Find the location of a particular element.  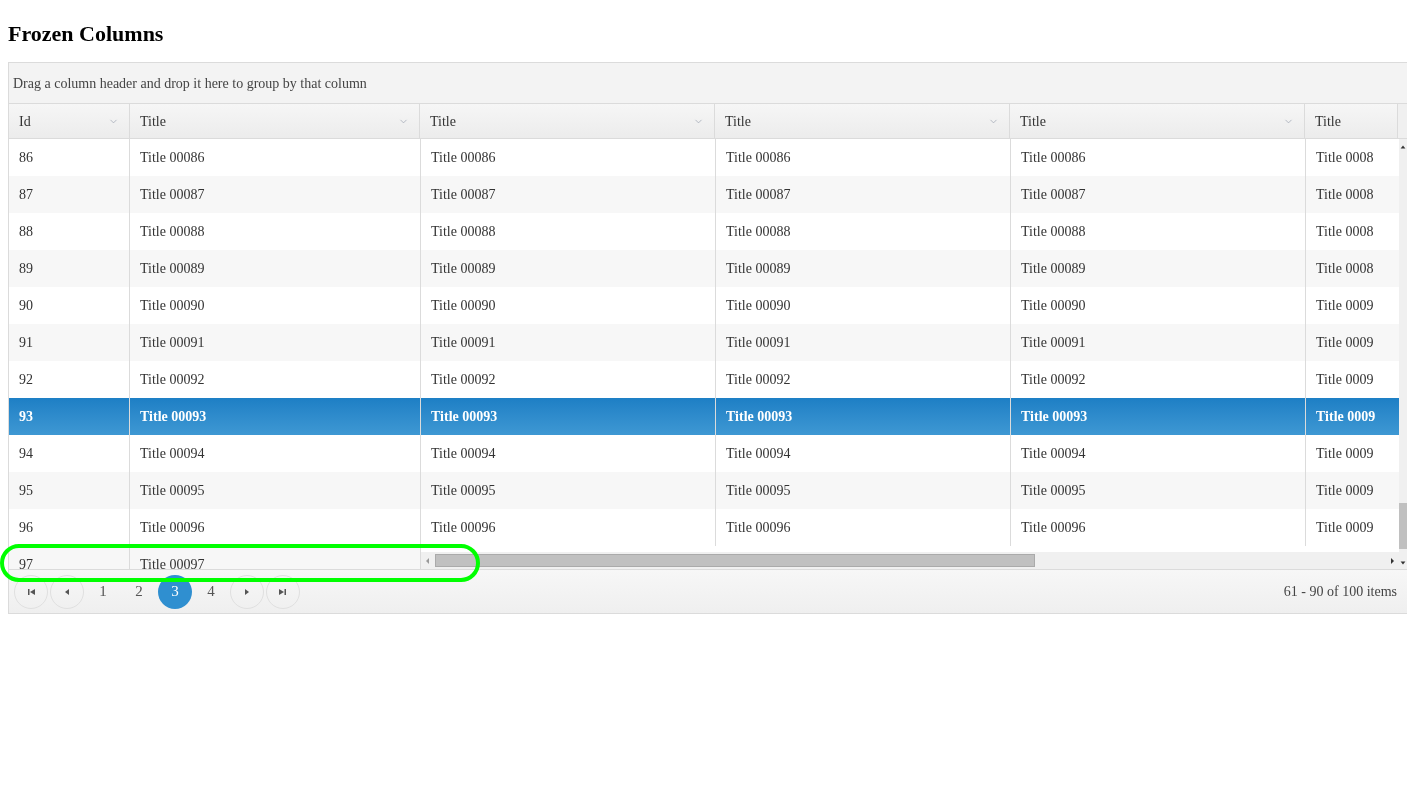

column-header: Id is located at coordinates (69, 121).